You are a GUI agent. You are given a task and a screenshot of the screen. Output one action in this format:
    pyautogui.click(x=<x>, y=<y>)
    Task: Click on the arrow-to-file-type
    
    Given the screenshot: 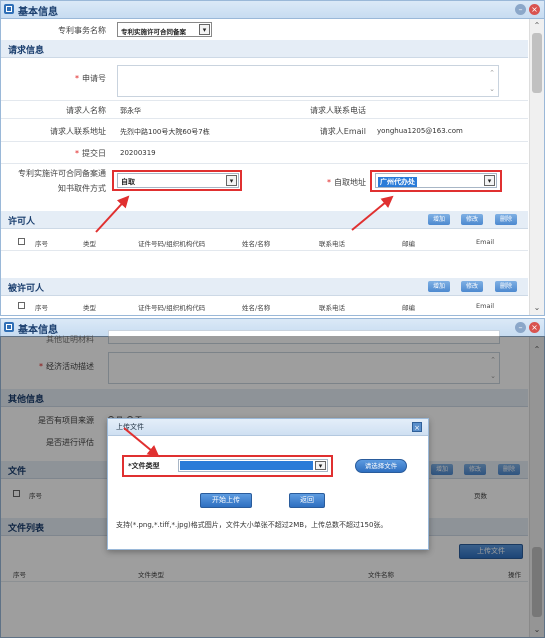 What is the action you would take?
    pyautogui.click(x=141, y=442)
    